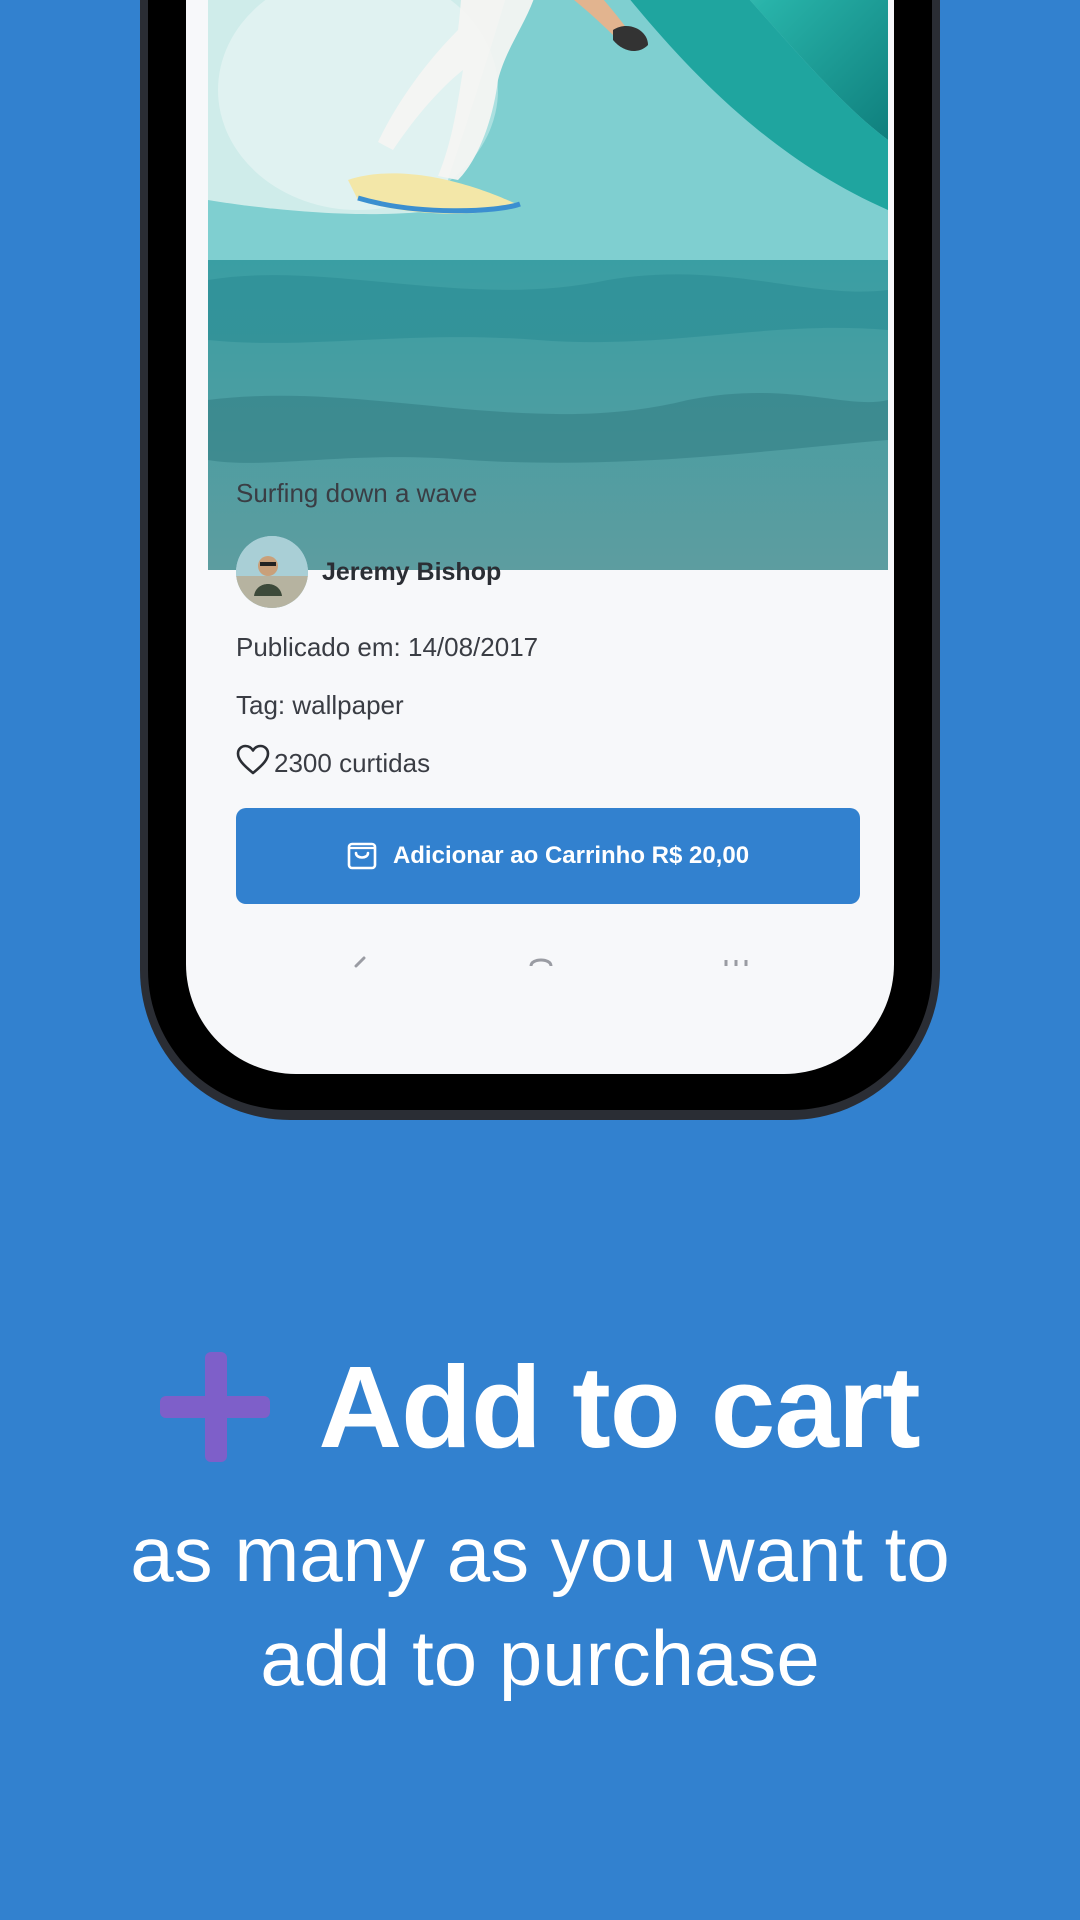 The image size is (1080, 1920). Describe the element at coordinates (540, 1606) in the screenshot. I see `promo-subline: as many as you want to add to purchase` at that location.